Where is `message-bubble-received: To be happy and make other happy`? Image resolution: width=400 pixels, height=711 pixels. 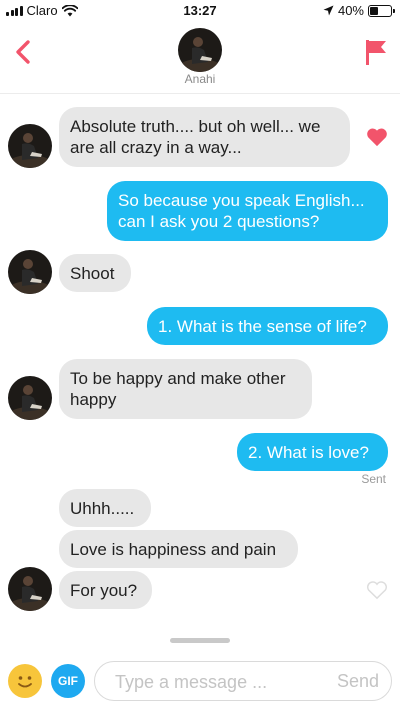 message-bubble-received: To be happy and make other happy is located at coordinates (185, 389).